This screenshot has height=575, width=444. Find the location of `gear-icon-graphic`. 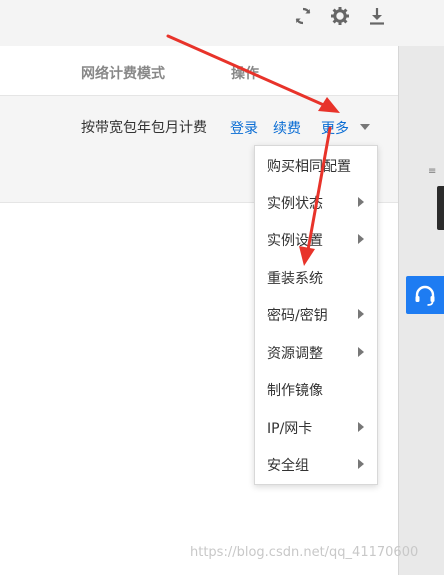

gear-icon-graphic is located at coordinates (340, 16).